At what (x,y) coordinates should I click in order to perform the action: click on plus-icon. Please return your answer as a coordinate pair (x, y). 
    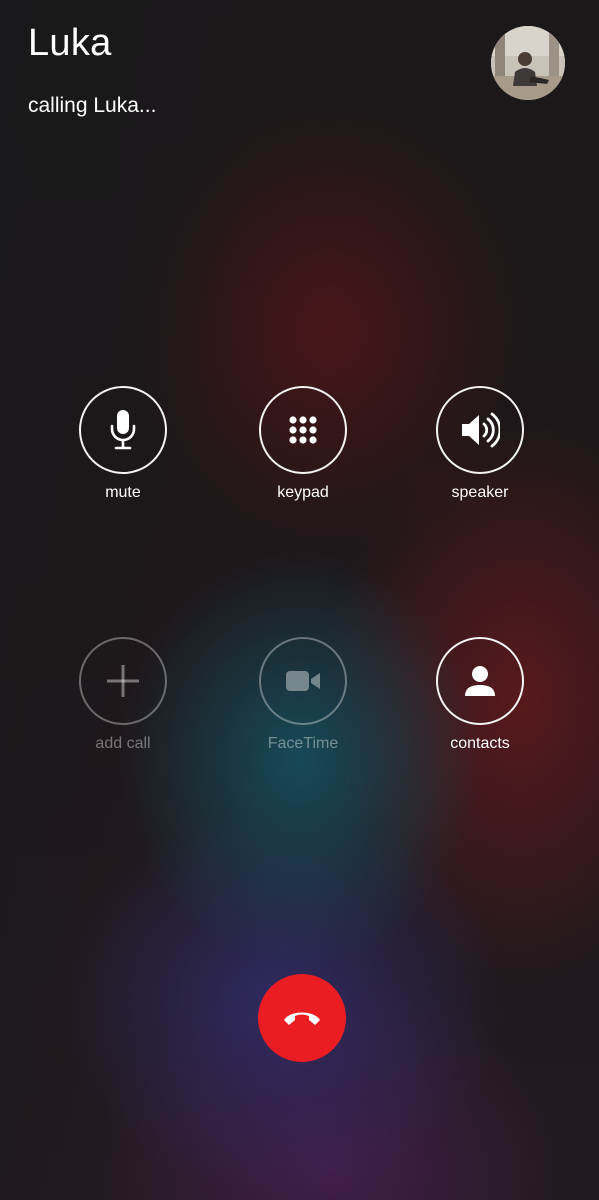
    Looking at the image, I should click on (123, 681).